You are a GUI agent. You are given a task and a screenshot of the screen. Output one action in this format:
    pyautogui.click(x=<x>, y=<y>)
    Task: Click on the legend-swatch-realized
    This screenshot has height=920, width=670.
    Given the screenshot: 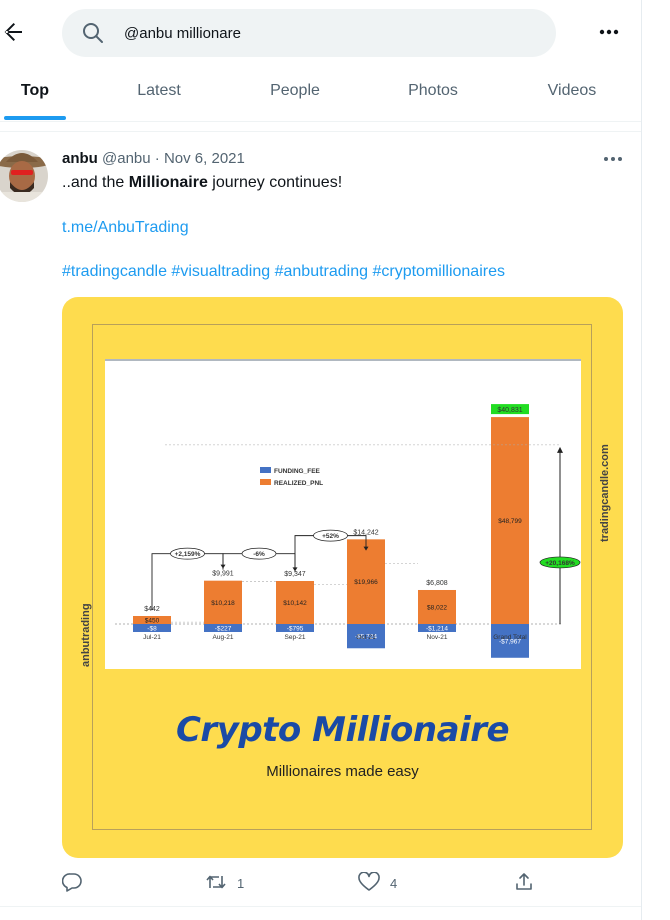 What is the action you would take?
    pyautogui.click(x=265, y=482)
    